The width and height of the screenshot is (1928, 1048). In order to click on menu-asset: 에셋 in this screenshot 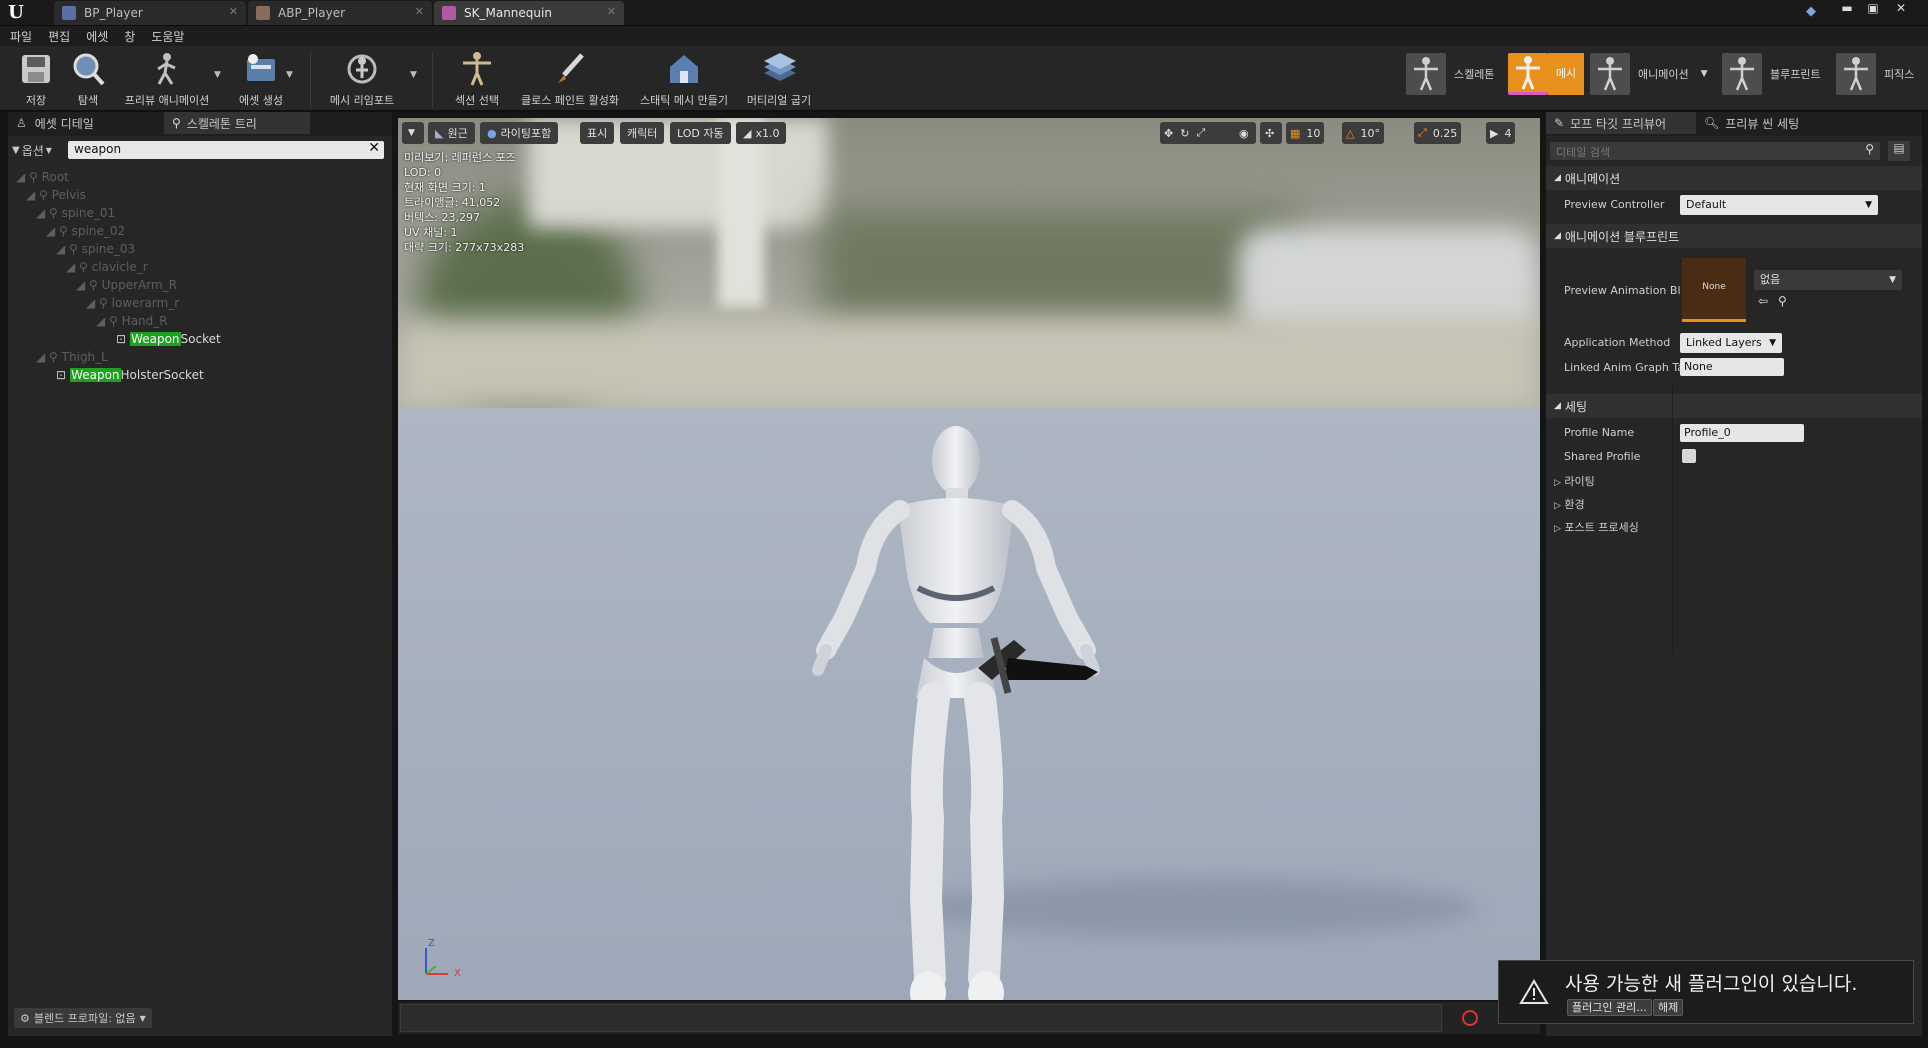, I will do `click(97, 36)`.